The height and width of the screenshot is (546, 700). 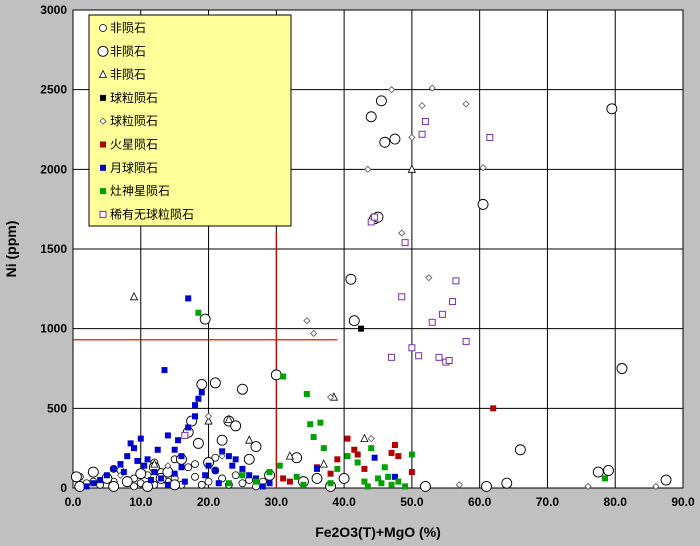 I want to click on x-tick-label: 60.0, so click(x=480, y=502).